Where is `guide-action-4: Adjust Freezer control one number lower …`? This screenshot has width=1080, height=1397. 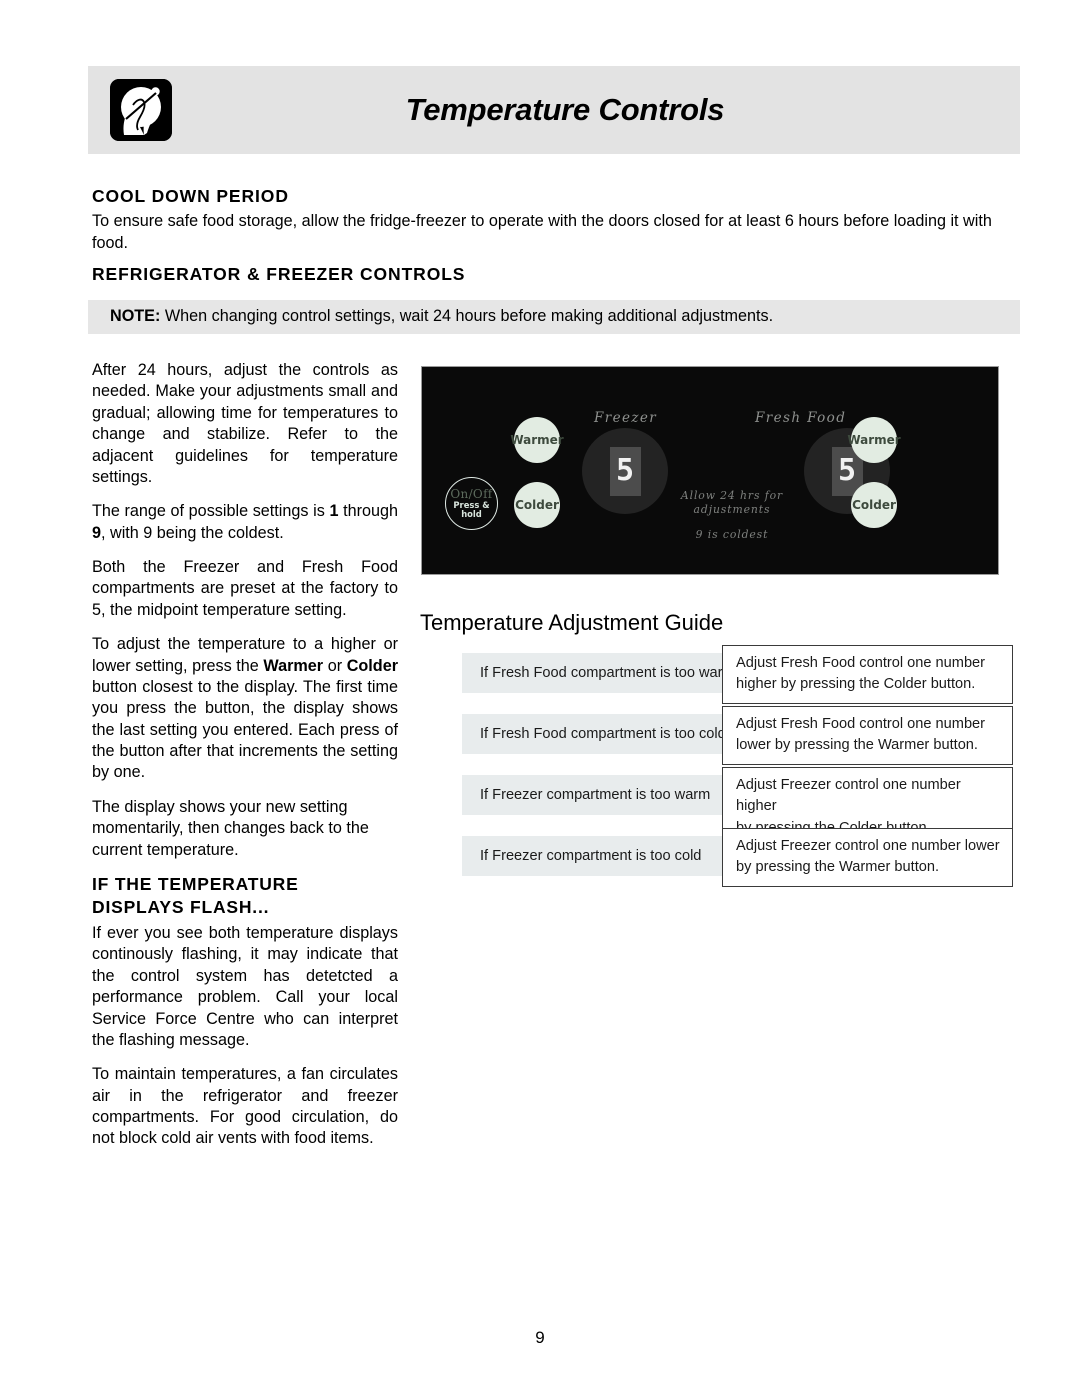
guide-action-4: Adjust Freezer control one number lower … is located at coordinates (867, 857).